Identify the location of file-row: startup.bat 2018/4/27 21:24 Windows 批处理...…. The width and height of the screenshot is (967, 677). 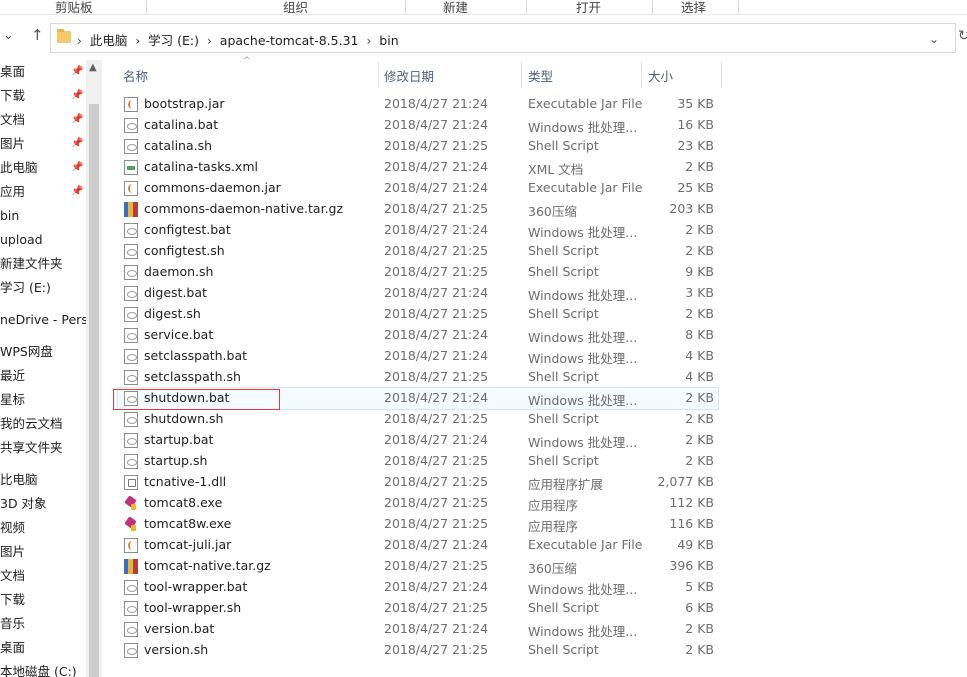
(418, 440).